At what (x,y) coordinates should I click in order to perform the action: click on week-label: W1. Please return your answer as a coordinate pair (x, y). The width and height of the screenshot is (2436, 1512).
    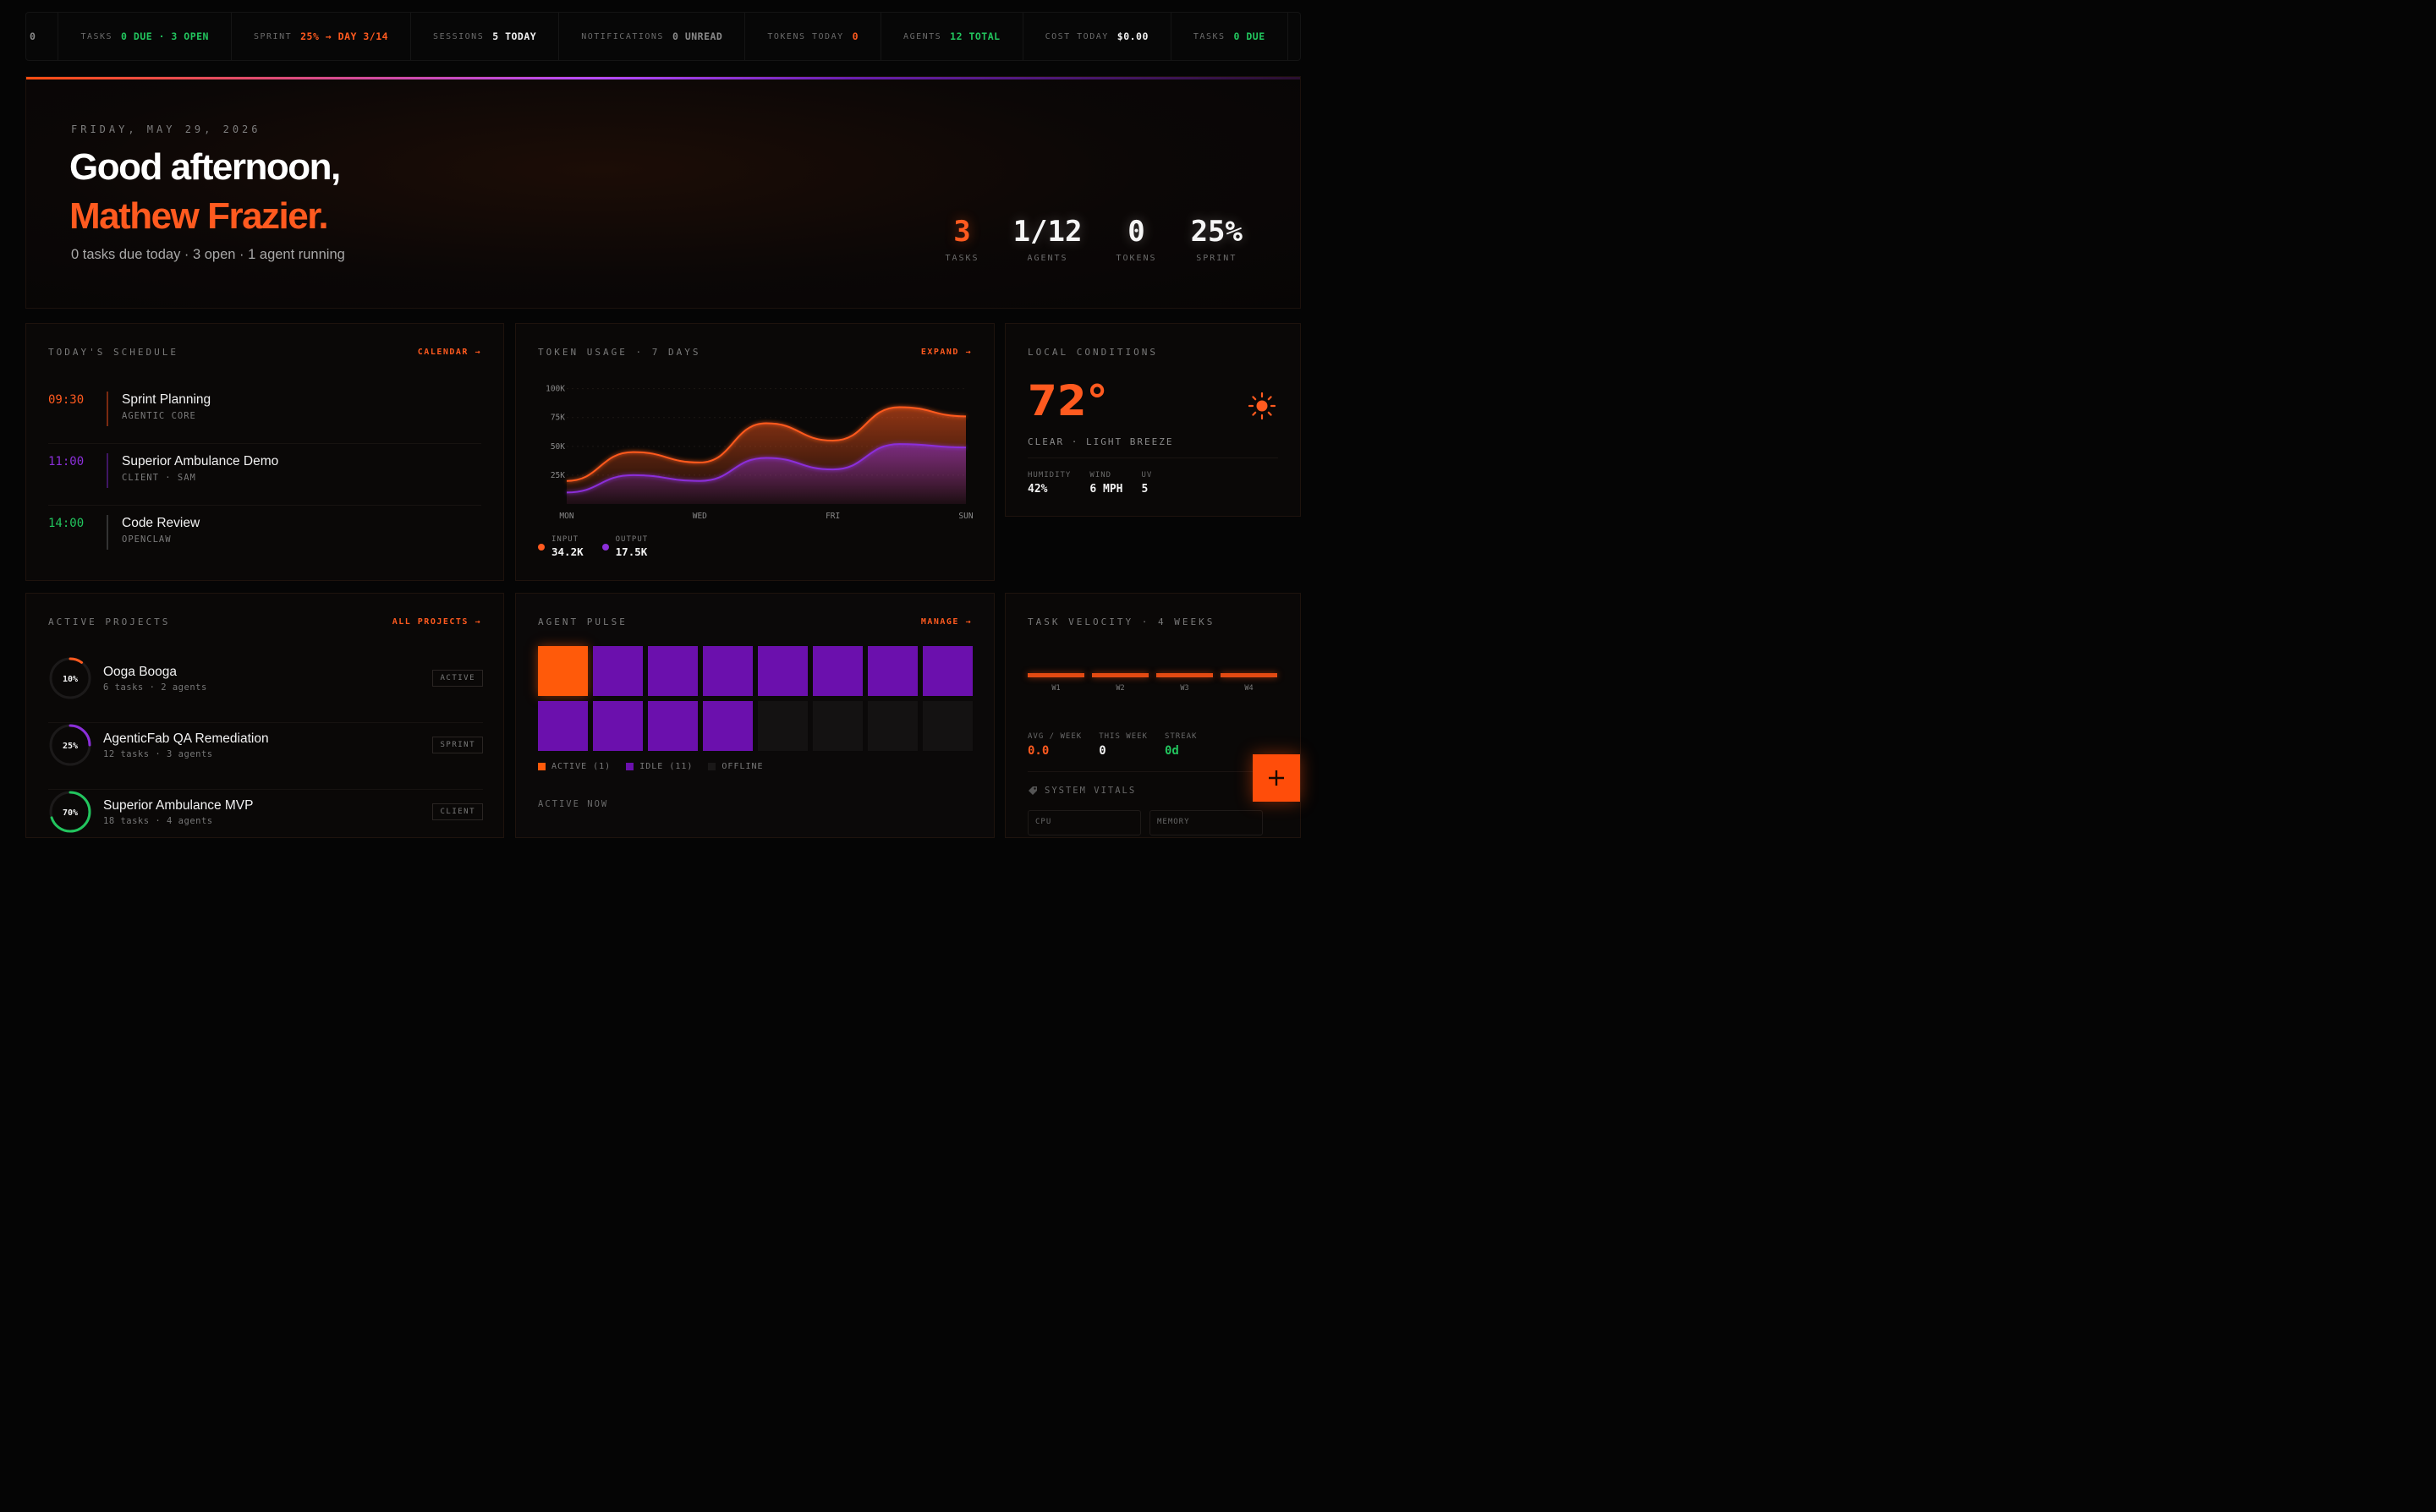
    Looking at the image, I should click on (1056, 688).